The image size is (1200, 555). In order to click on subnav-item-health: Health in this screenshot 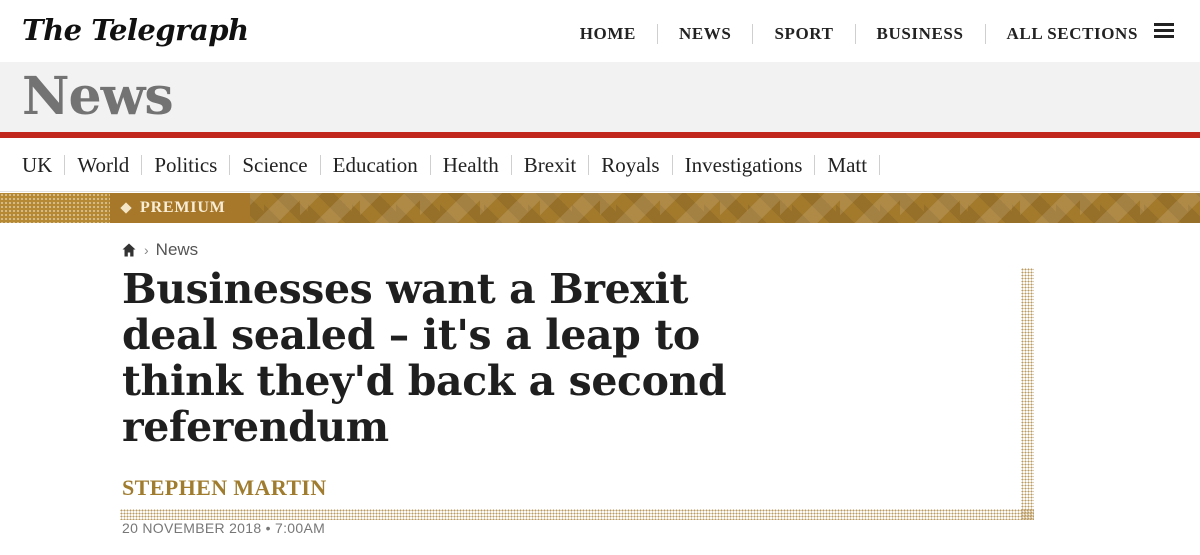, I will do `click(471, 164)`.